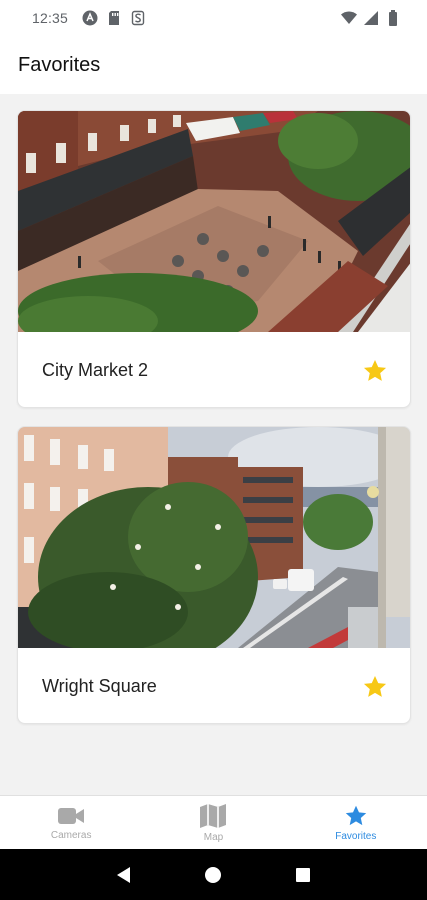 Image resolution: width=427 pixels, height=900 pixels. I want to click on app-notification-icon, so click(90, 18).